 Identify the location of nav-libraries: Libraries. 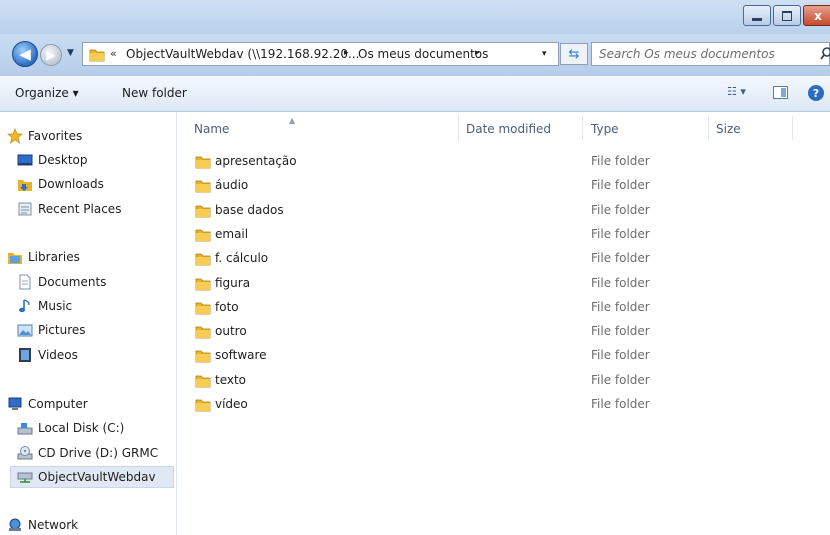
(43, 257).